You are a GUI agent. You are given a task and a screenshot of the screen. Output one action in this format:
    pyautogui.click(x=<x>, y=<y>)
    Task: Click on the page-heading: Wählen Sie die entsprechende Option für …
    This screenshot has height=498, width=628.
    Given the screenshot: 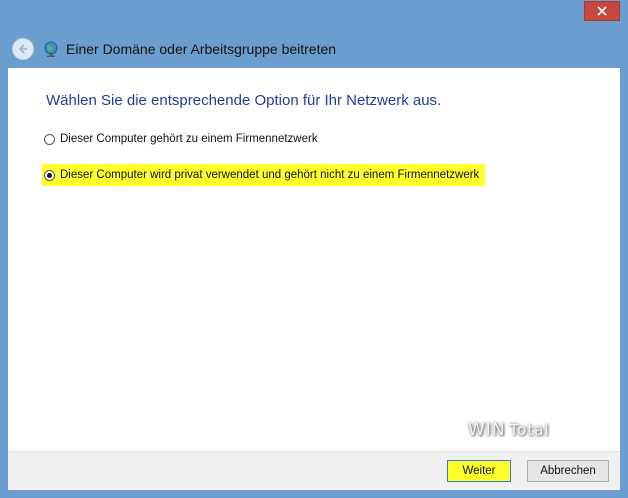 What is the action you would take?
    pyautogui.click(x=244, y=100)
    